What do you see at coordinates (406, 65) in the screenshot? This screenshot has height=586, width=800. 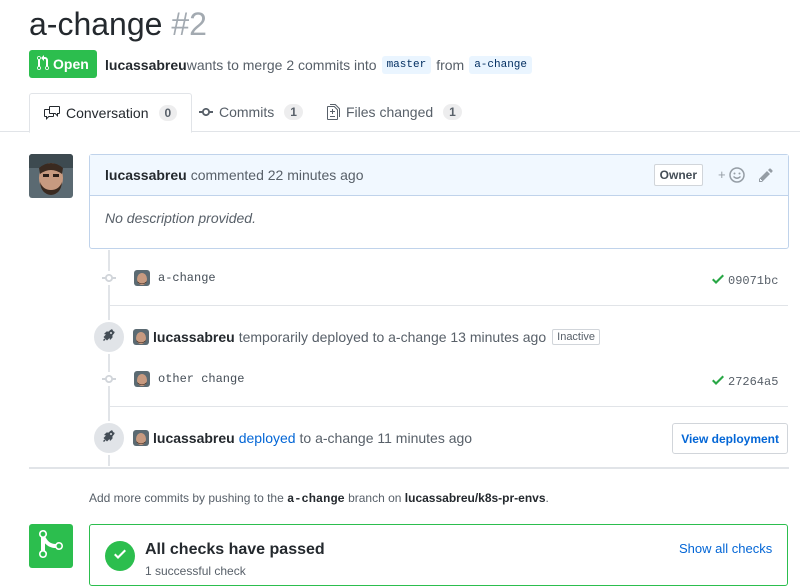 I see `base-branch: master` at bounding box center [406, 65].